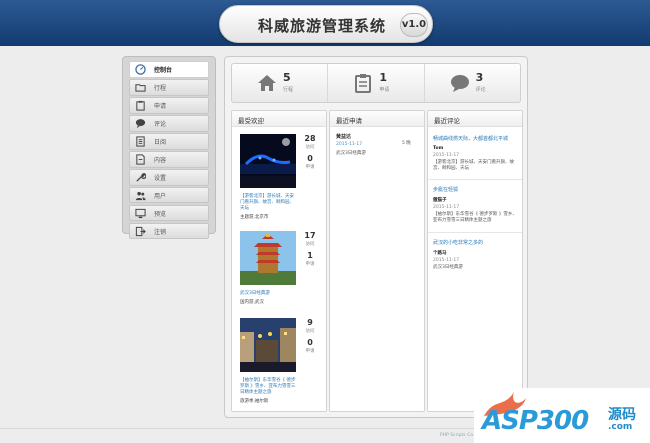 Image resolution: width=650 pixels, height=443 pixels. I want to click on requests-count: 1, so click(310, 255).